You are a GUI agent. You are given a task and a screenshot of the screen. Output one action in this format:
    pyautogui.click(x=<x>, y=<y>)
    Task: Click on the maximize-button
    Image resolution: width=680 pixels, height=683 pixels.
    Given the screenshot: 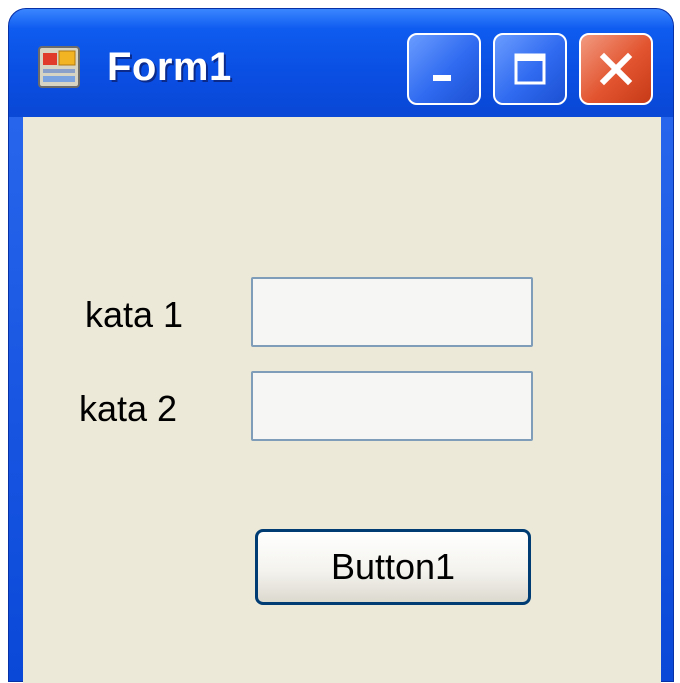 What is the action you would take?
    pyautogui.click(x=530, y=69)
    